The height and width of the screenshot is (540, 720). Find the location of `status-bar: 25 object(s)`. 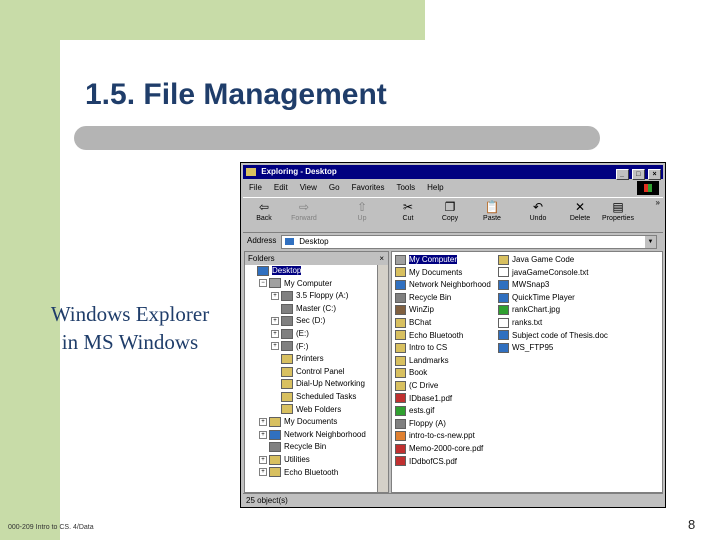

status-bar: 25 object(s) is located at coordinates (453, 500).